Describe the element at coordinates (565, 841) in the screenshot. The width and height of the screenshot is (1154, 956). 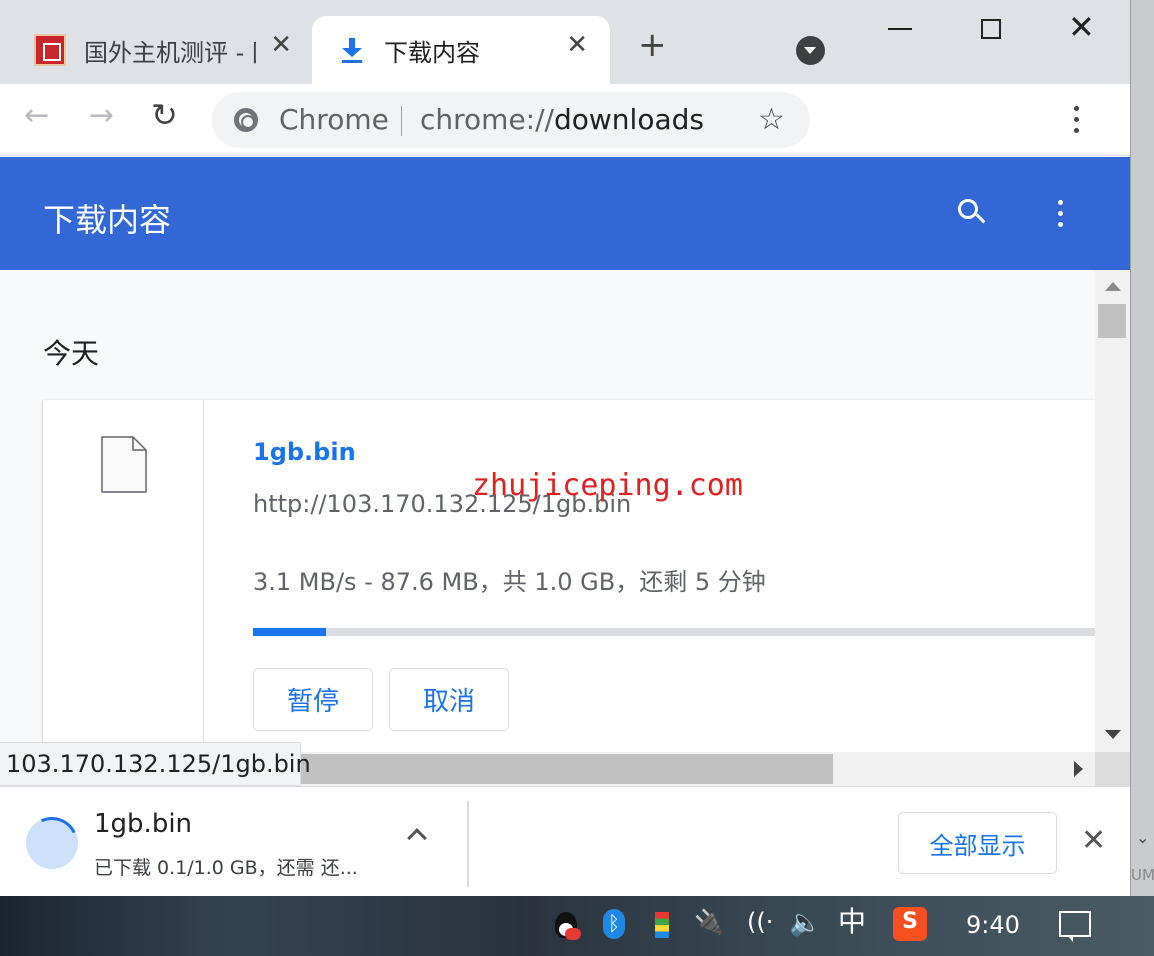
I see `download-shelf: 1gb.bin 已下载 0.1/1.0 GB，还需 还... 全部显示 ✕` at that location.